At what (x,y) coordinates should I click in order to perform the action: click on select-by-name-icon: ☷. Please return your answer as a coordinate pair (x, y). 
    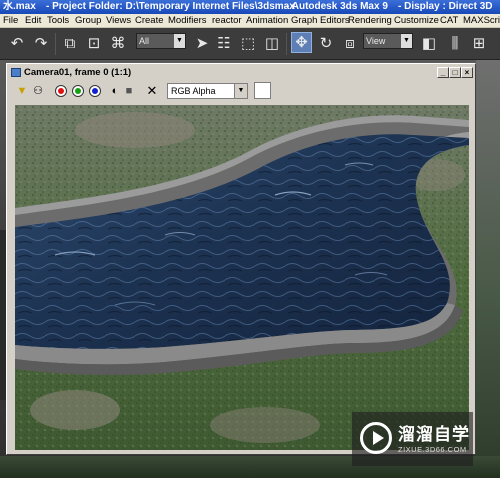
    Looking at the image, I should click on (224, 43).